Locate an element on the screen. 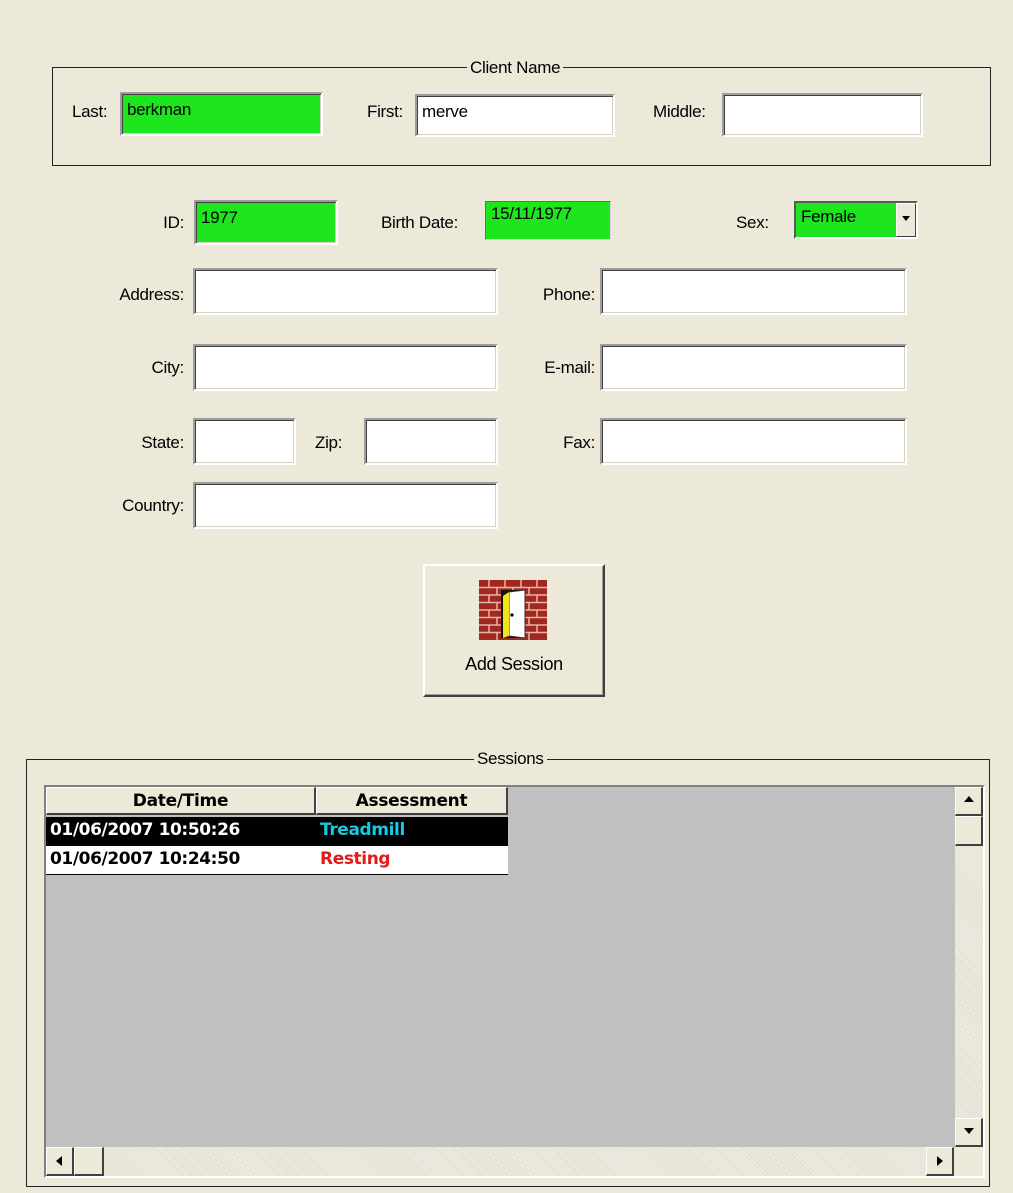 This screenshot has width=1013, height=1193. address-label: Address: is located at coordinates (151, 294).